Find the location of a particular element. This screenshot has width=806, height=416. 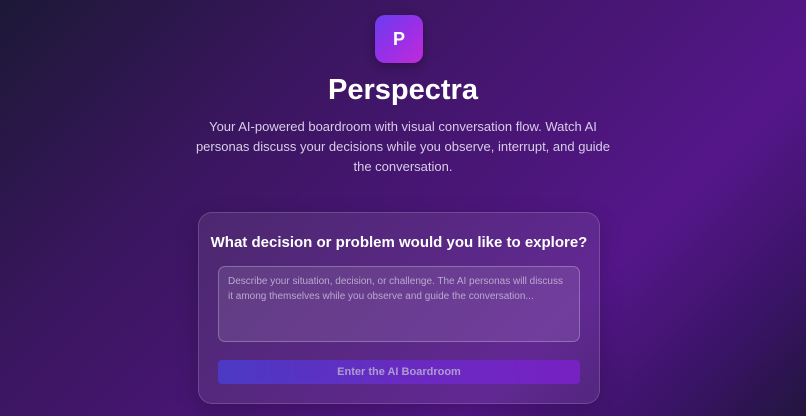

app-logo: P is located at coordinates (399, 39).